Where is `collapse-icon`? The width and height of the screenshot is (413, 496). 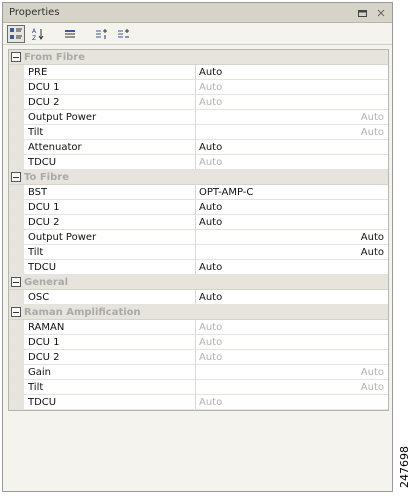
collapse-icon is located at coordinates (124, 34).